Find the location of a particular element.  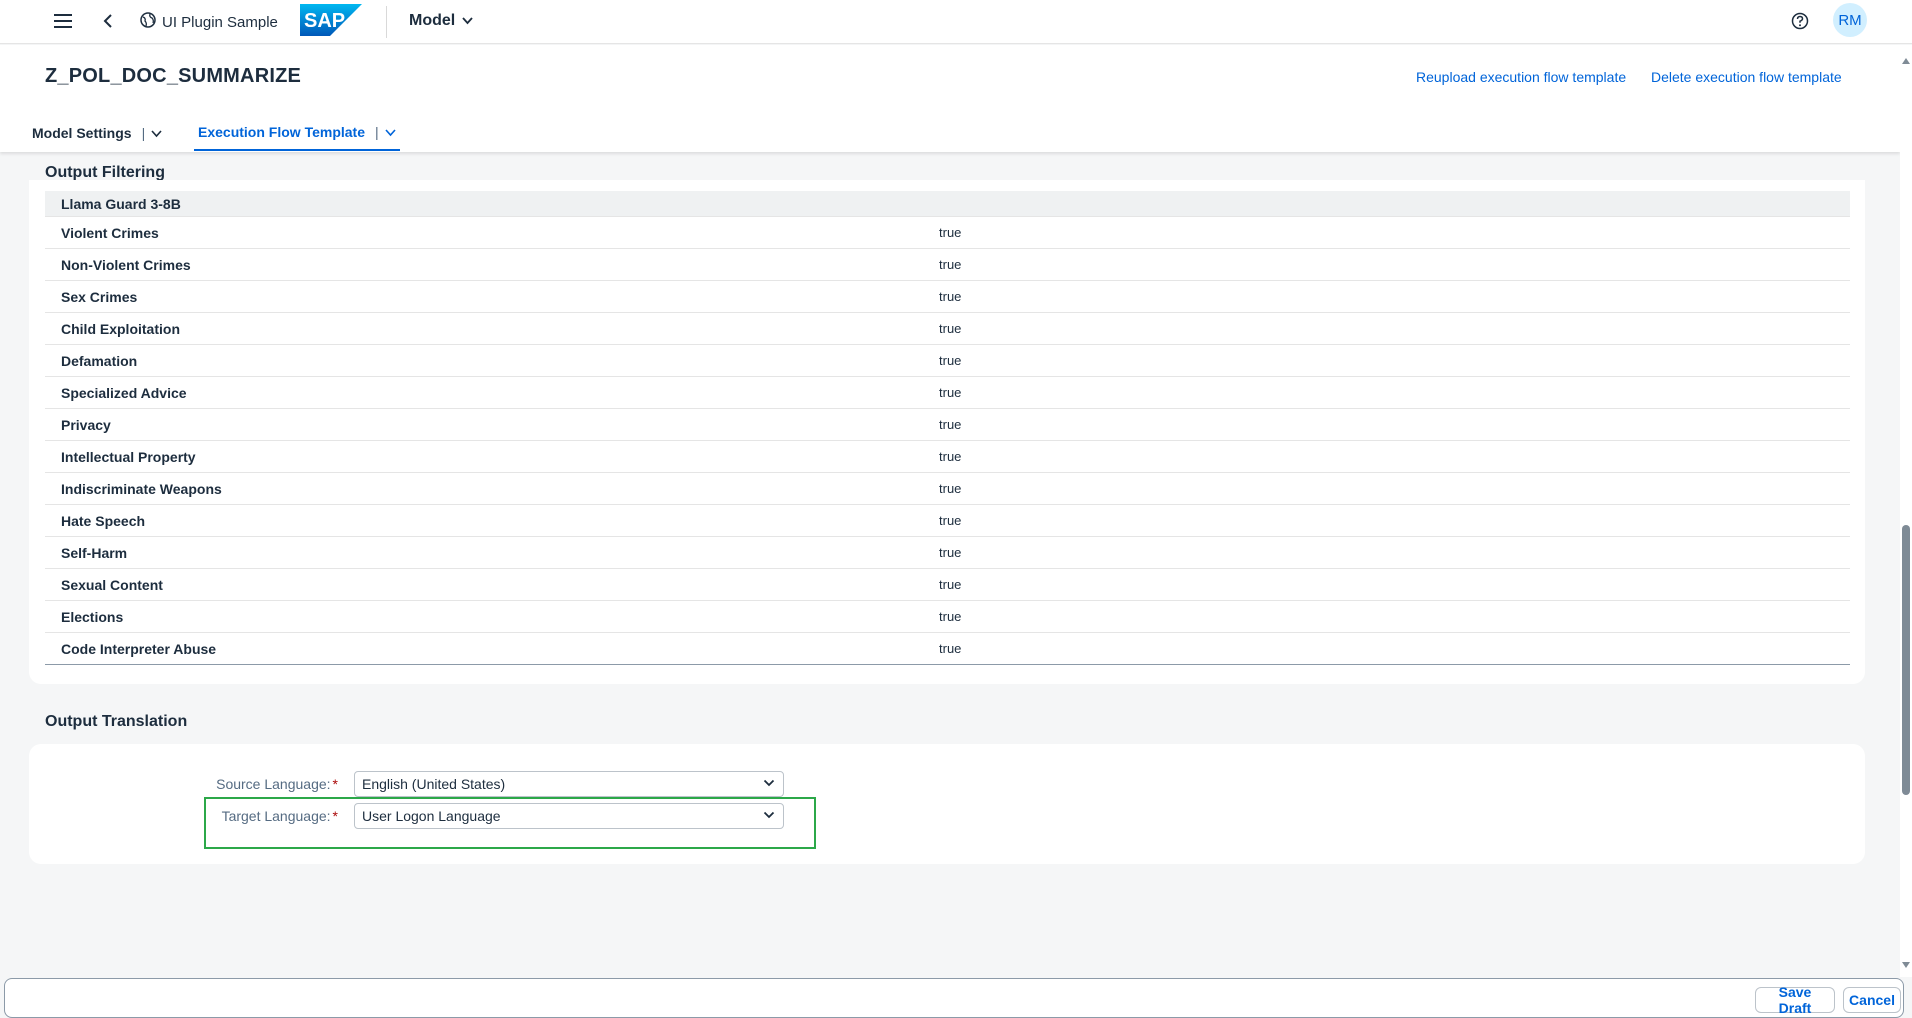

vertical-scrollbar is located at coordinates (1906, 511).